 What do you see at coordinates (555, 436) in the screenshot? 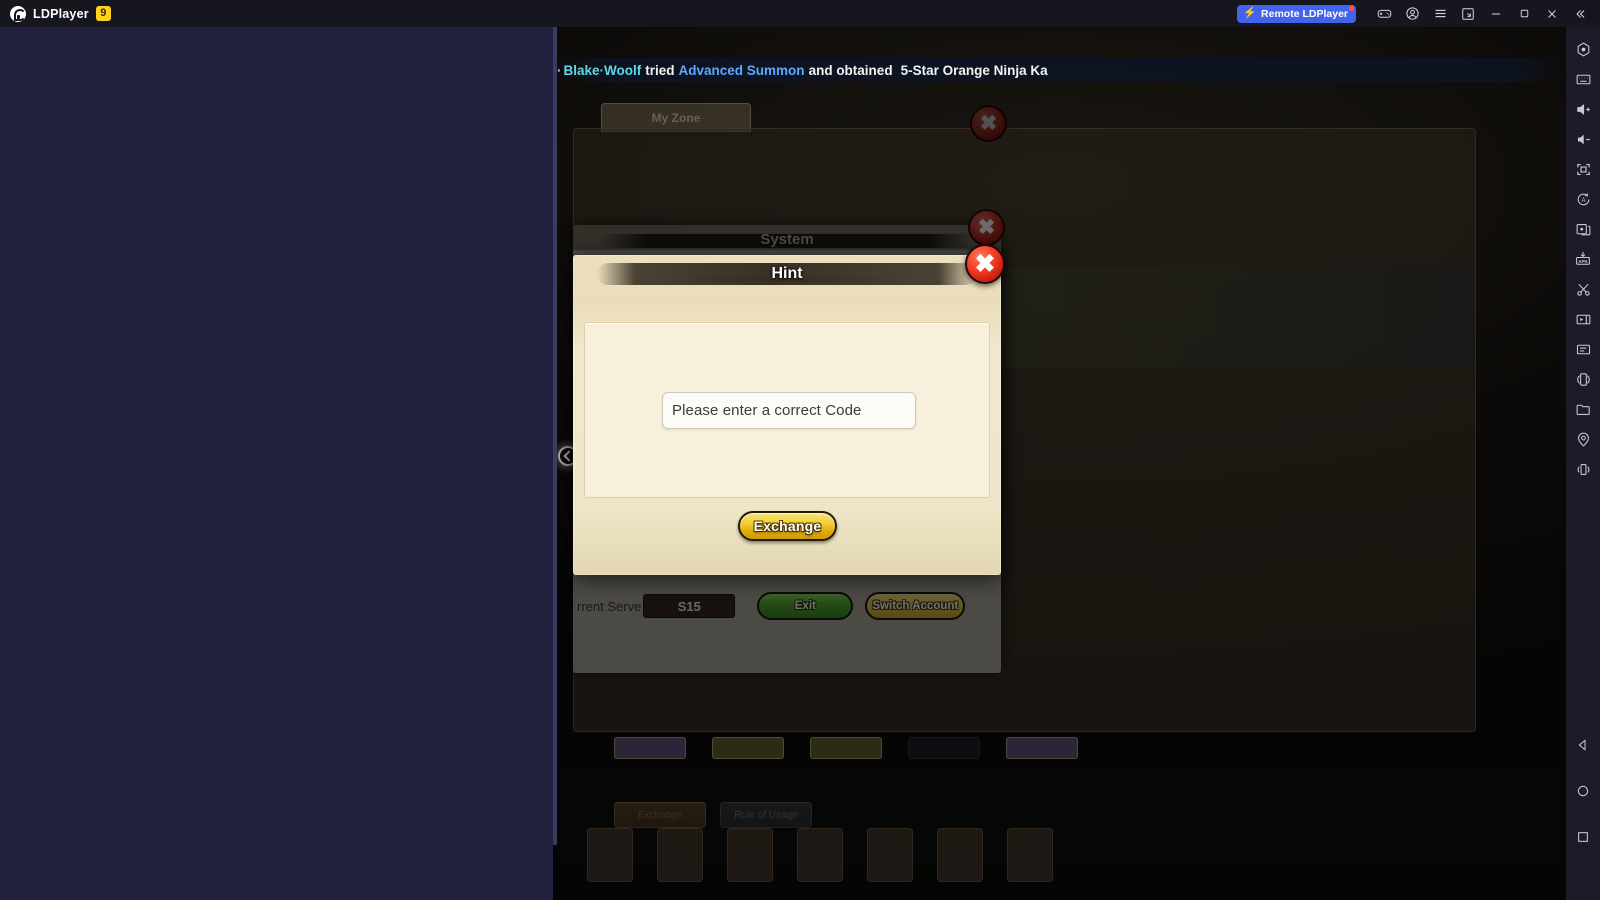
I see `emulator-left-edge` at bounding box center [555, 436].